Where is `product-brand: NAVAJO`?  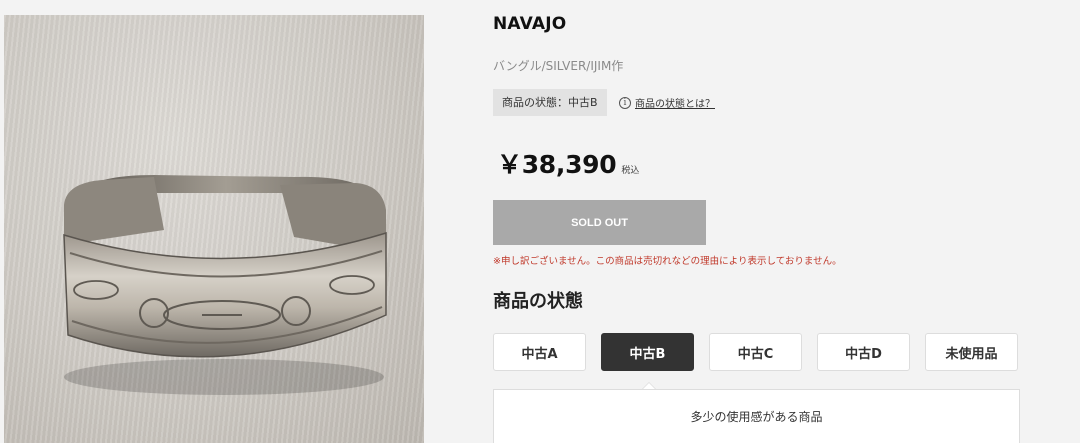 product-brand: NAVAJO is located at coordinates (529, 24).